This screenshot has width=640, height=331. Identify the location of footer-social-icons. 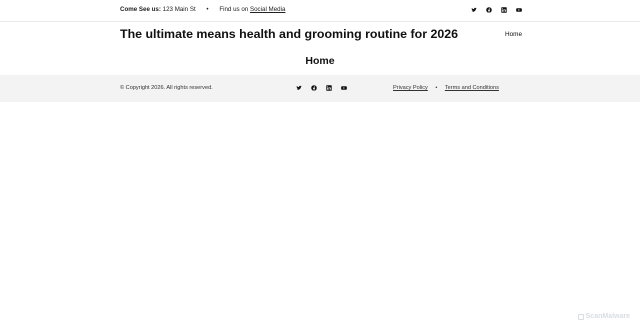
(321, 88).